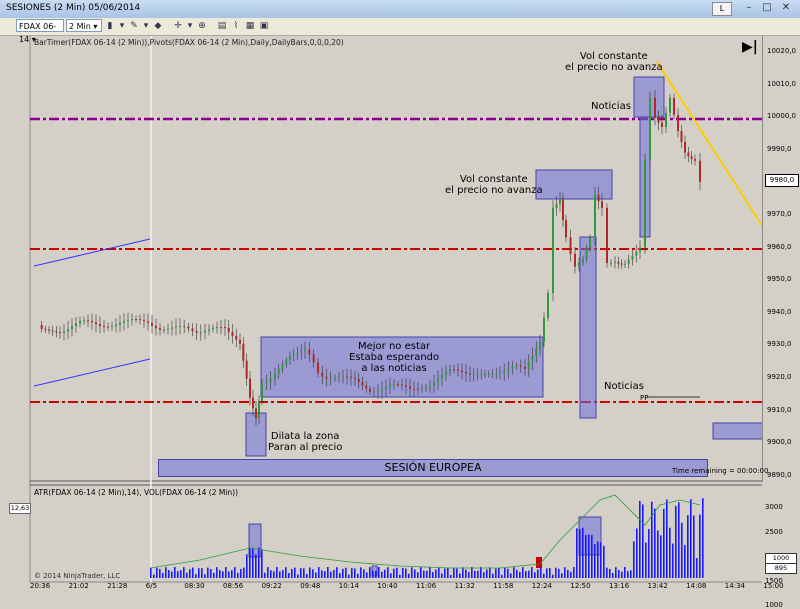 Image resolution: width=800 pixels, height=609 pixels. Describe the element at coordinates (588, 327) in the screenshot. I see `zone-noticias-spike` at that location.